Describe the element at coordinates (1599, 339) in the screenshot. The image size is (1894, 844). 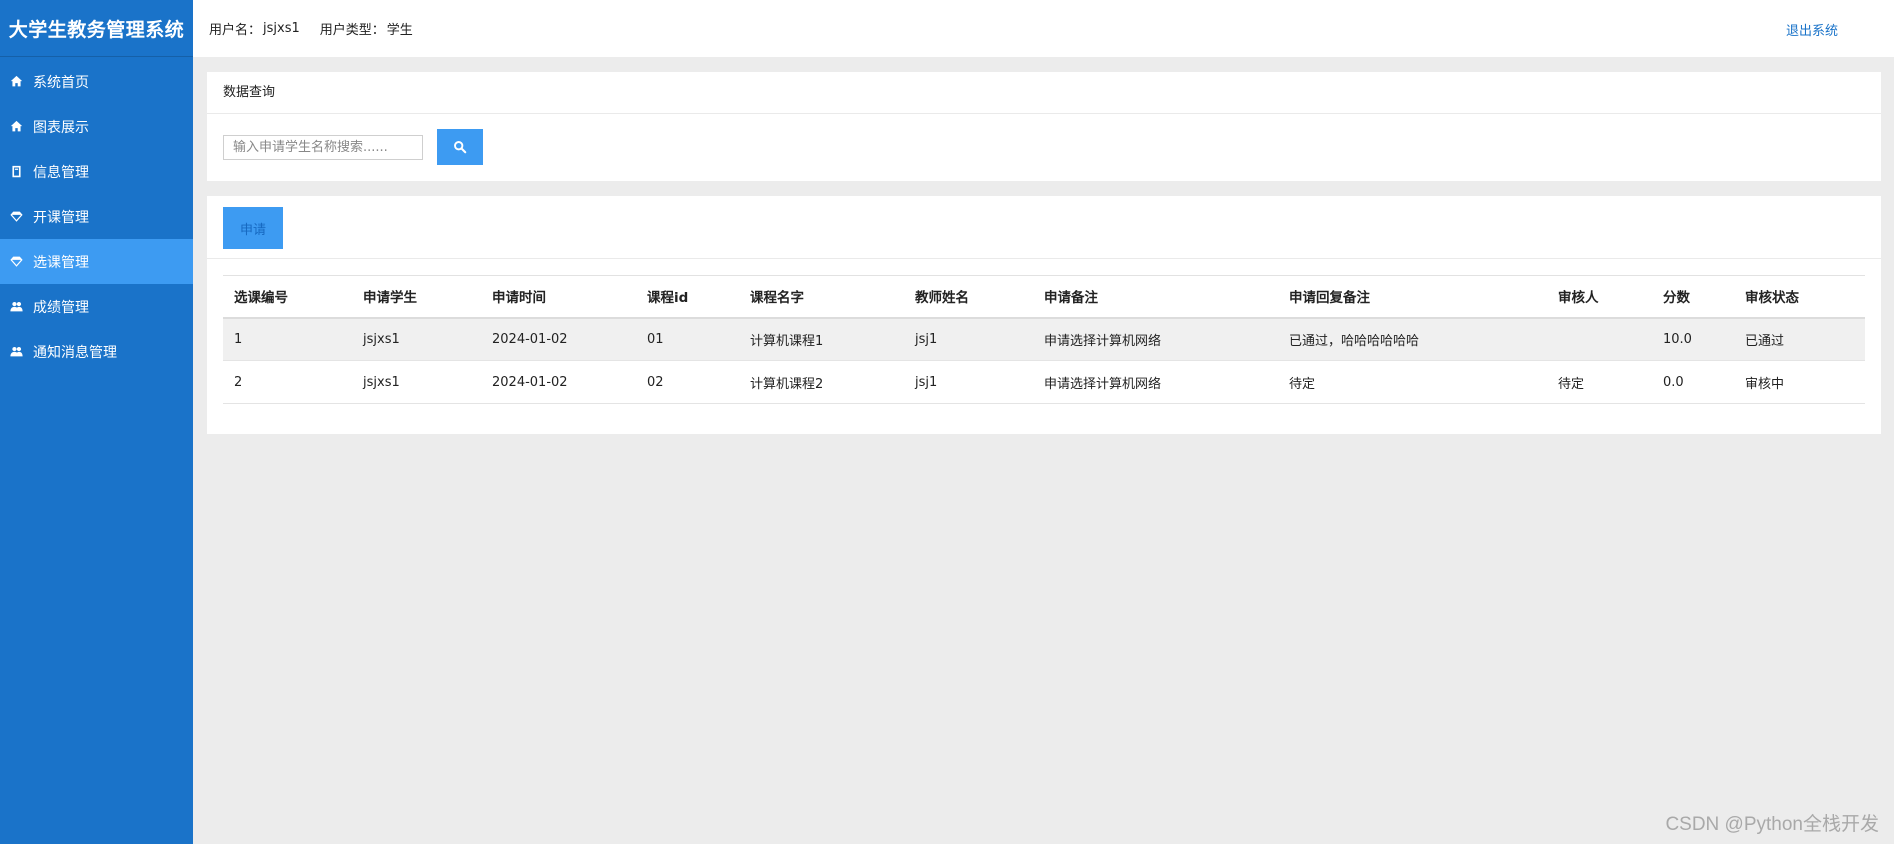
I see `table-cell` at that location.